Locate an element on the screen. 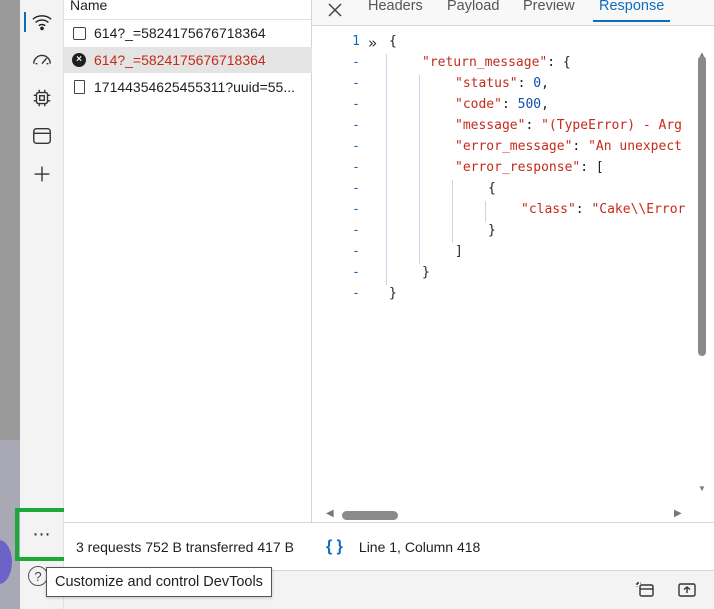 This screenshot has width=714, height=609. name-column-header: Name is located at coordinates (188, 10).